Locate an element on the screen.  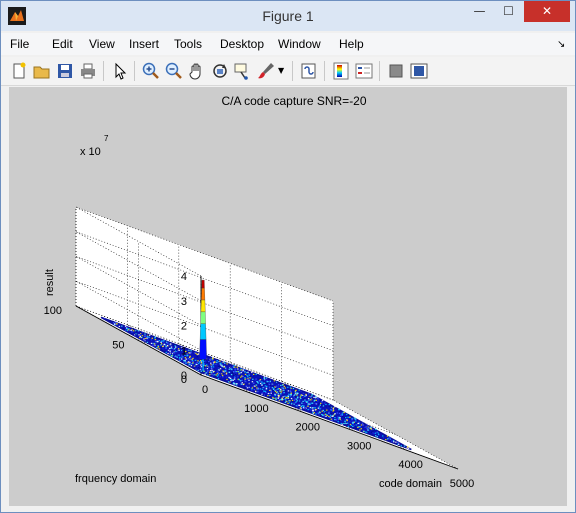
pan-icon is located at coordinates (197, 71).